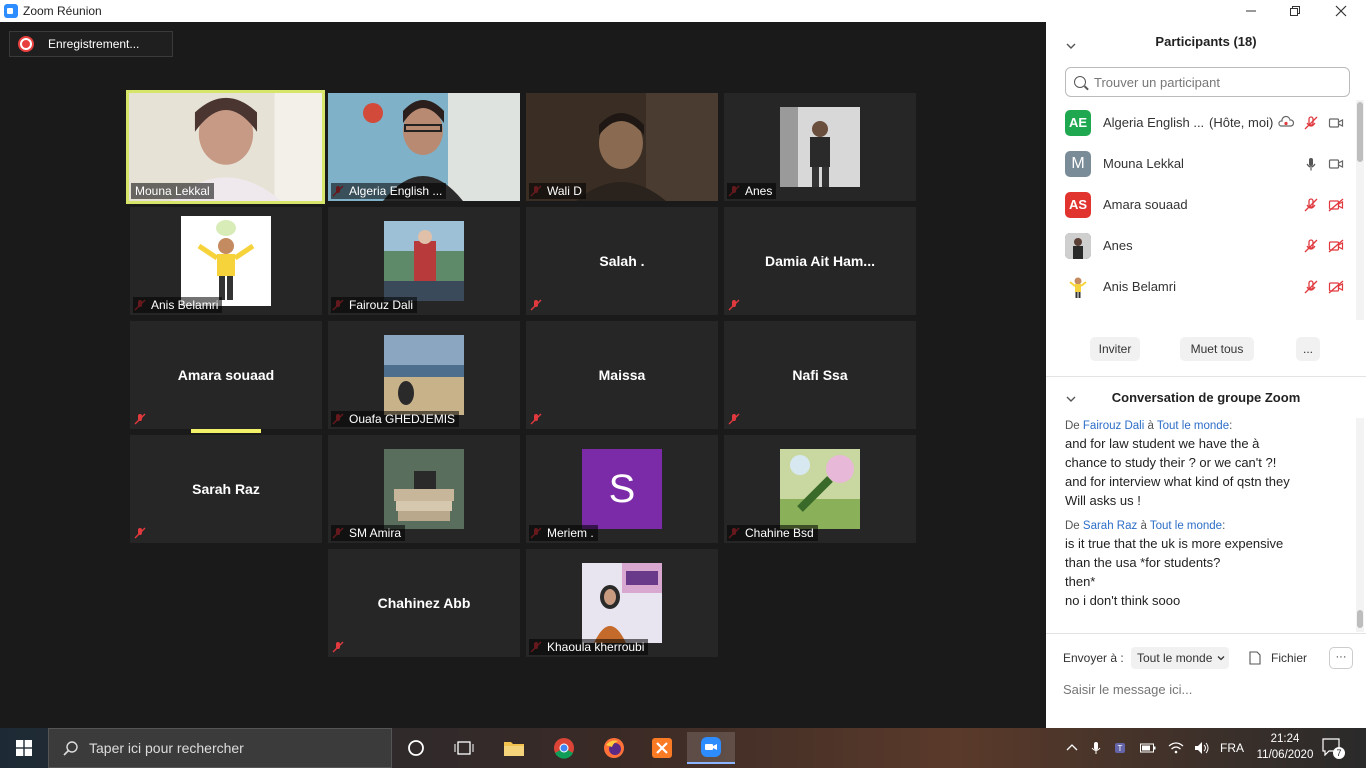 The image size is (1366, 768). Describe the element at coordinates (1206, 376) in the screenshot. I see `panel-divider` at that location.